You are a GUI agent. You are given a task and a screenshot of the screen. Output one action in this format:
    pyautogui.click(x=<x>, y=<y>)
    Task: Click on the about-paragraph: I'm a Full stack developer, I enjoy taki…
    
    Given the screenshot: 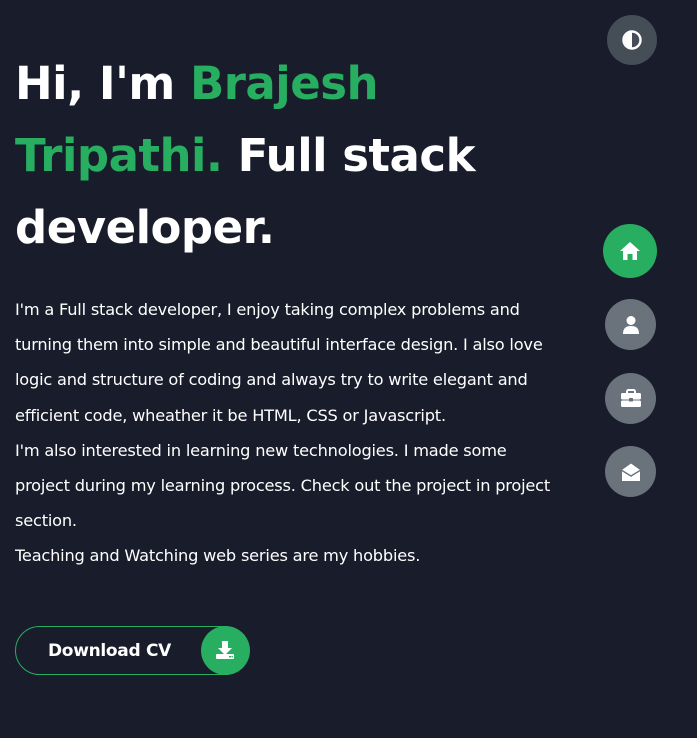 What is the action you would take?
    pyautogui.click(x=279, y=362)
    